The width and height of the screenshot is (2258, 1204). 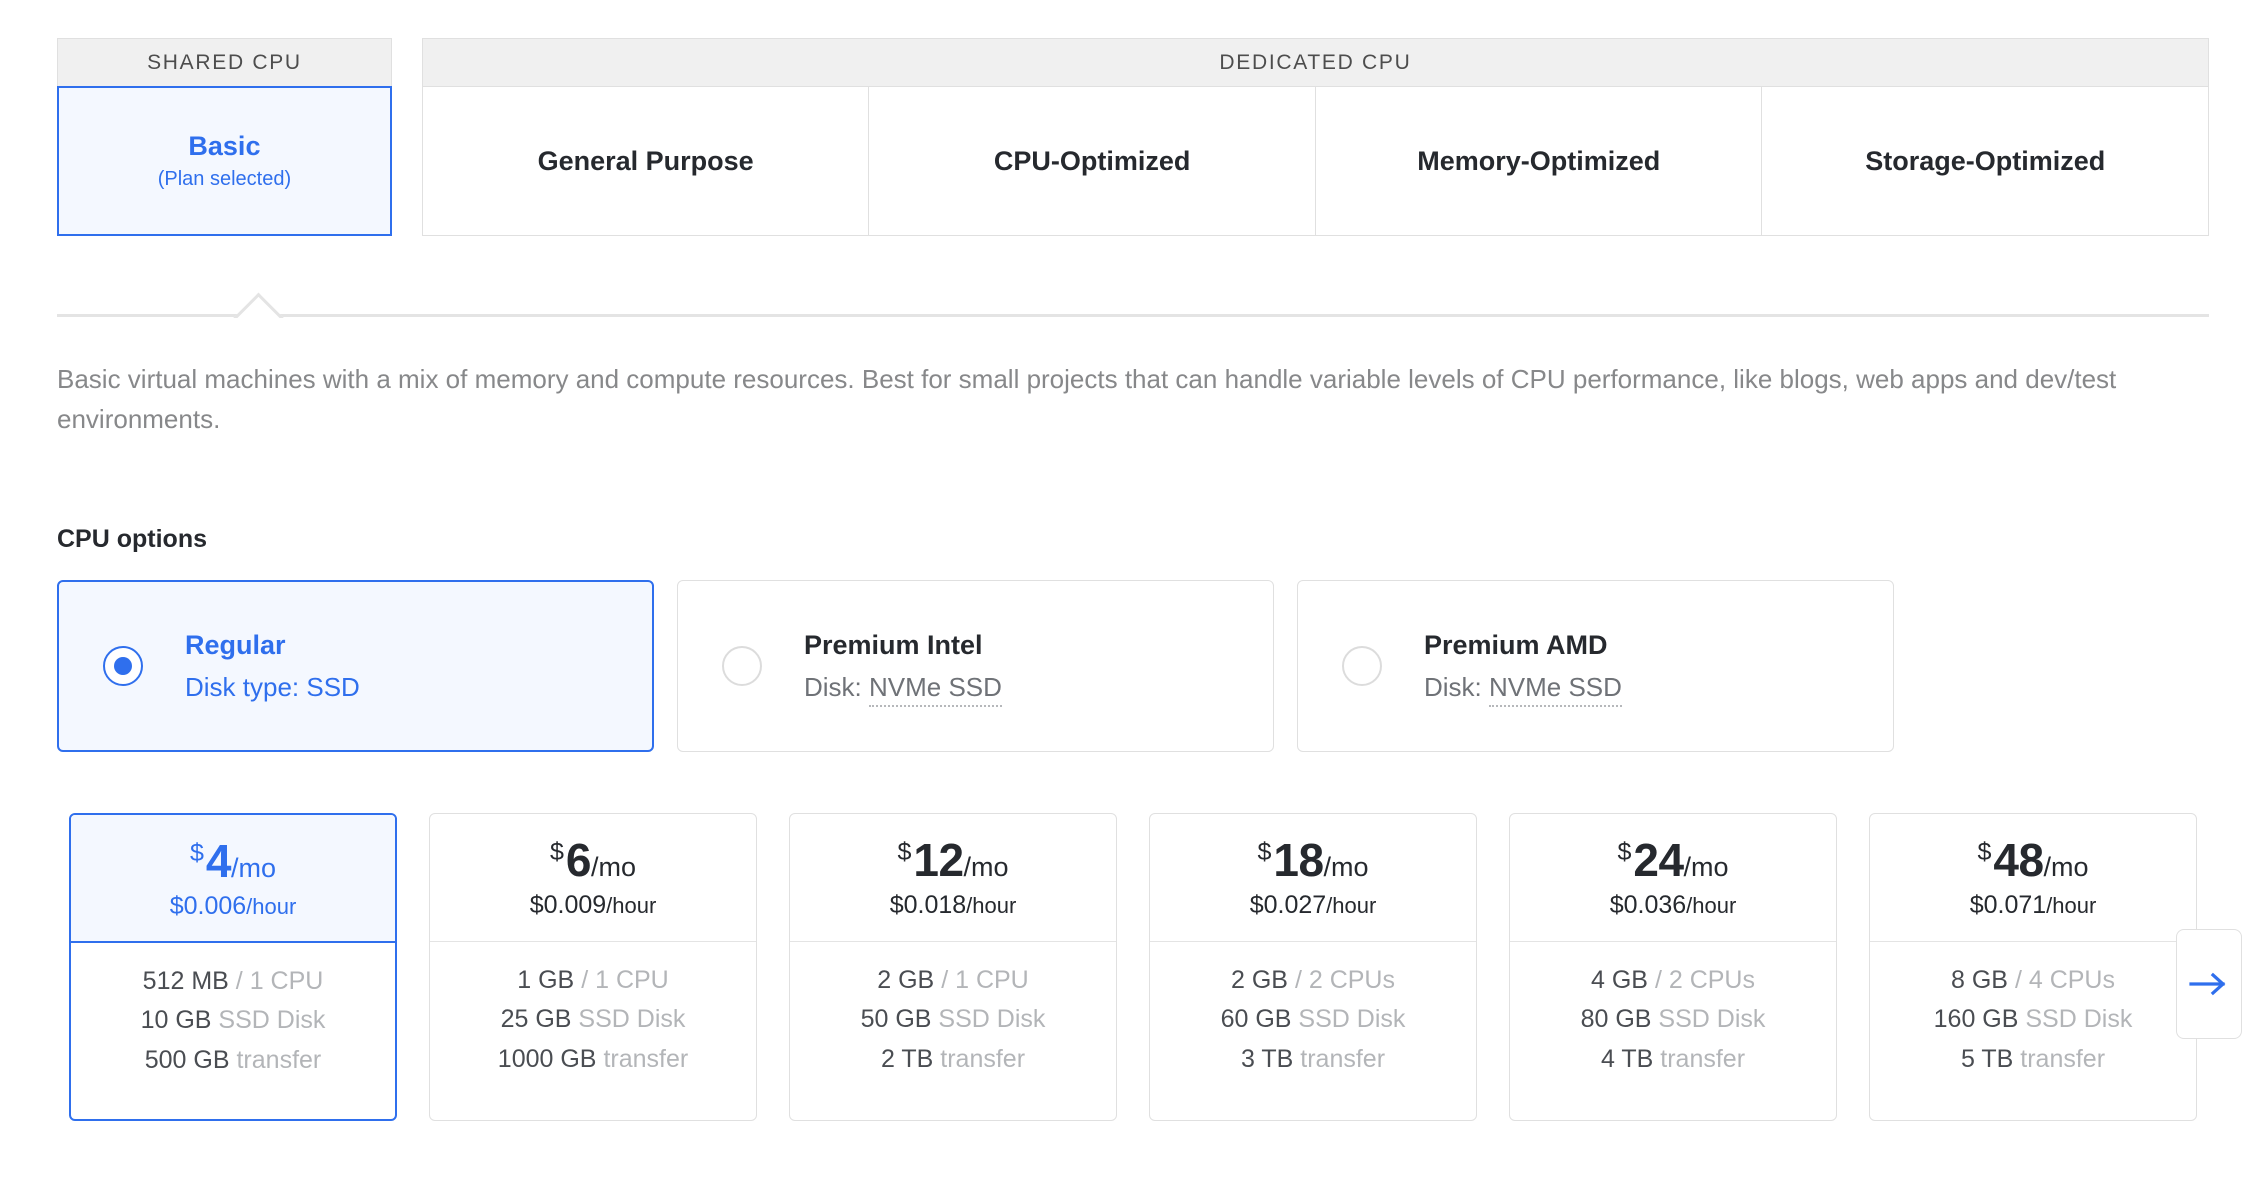 I want to click on hourly-price-value: $0.027, so click(x=1288, y=905).